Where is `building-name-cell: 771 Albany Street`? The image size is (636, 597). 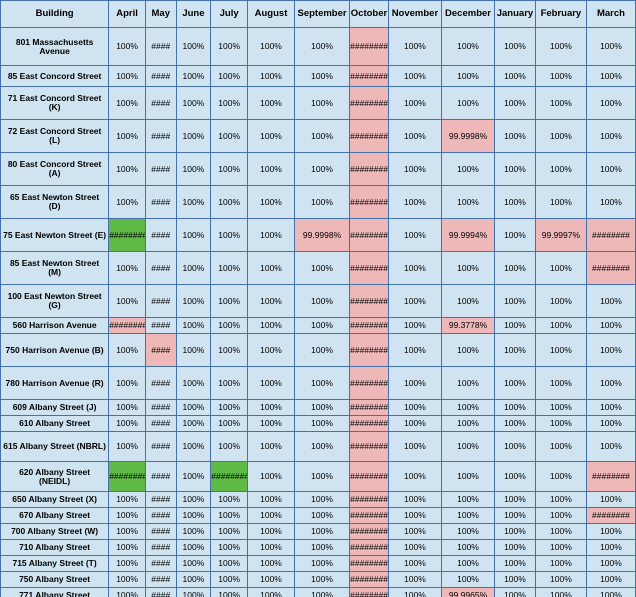 building-name-cell: 771 Albany Street is located at coordinates (55, 592).